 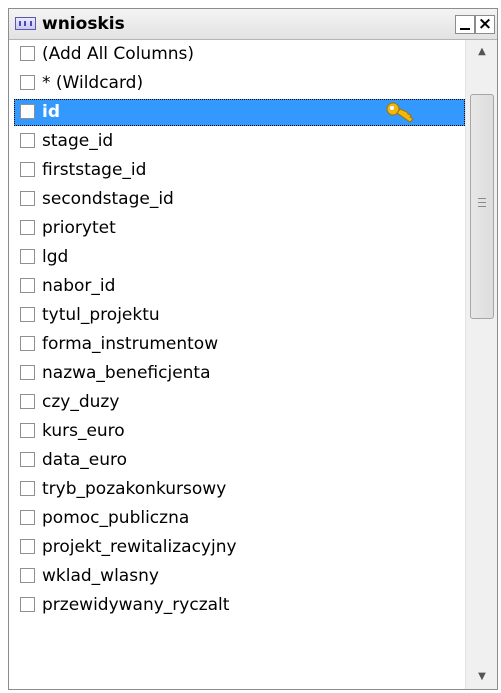 I want to click on minimize-button, so click(x=465, y=24).